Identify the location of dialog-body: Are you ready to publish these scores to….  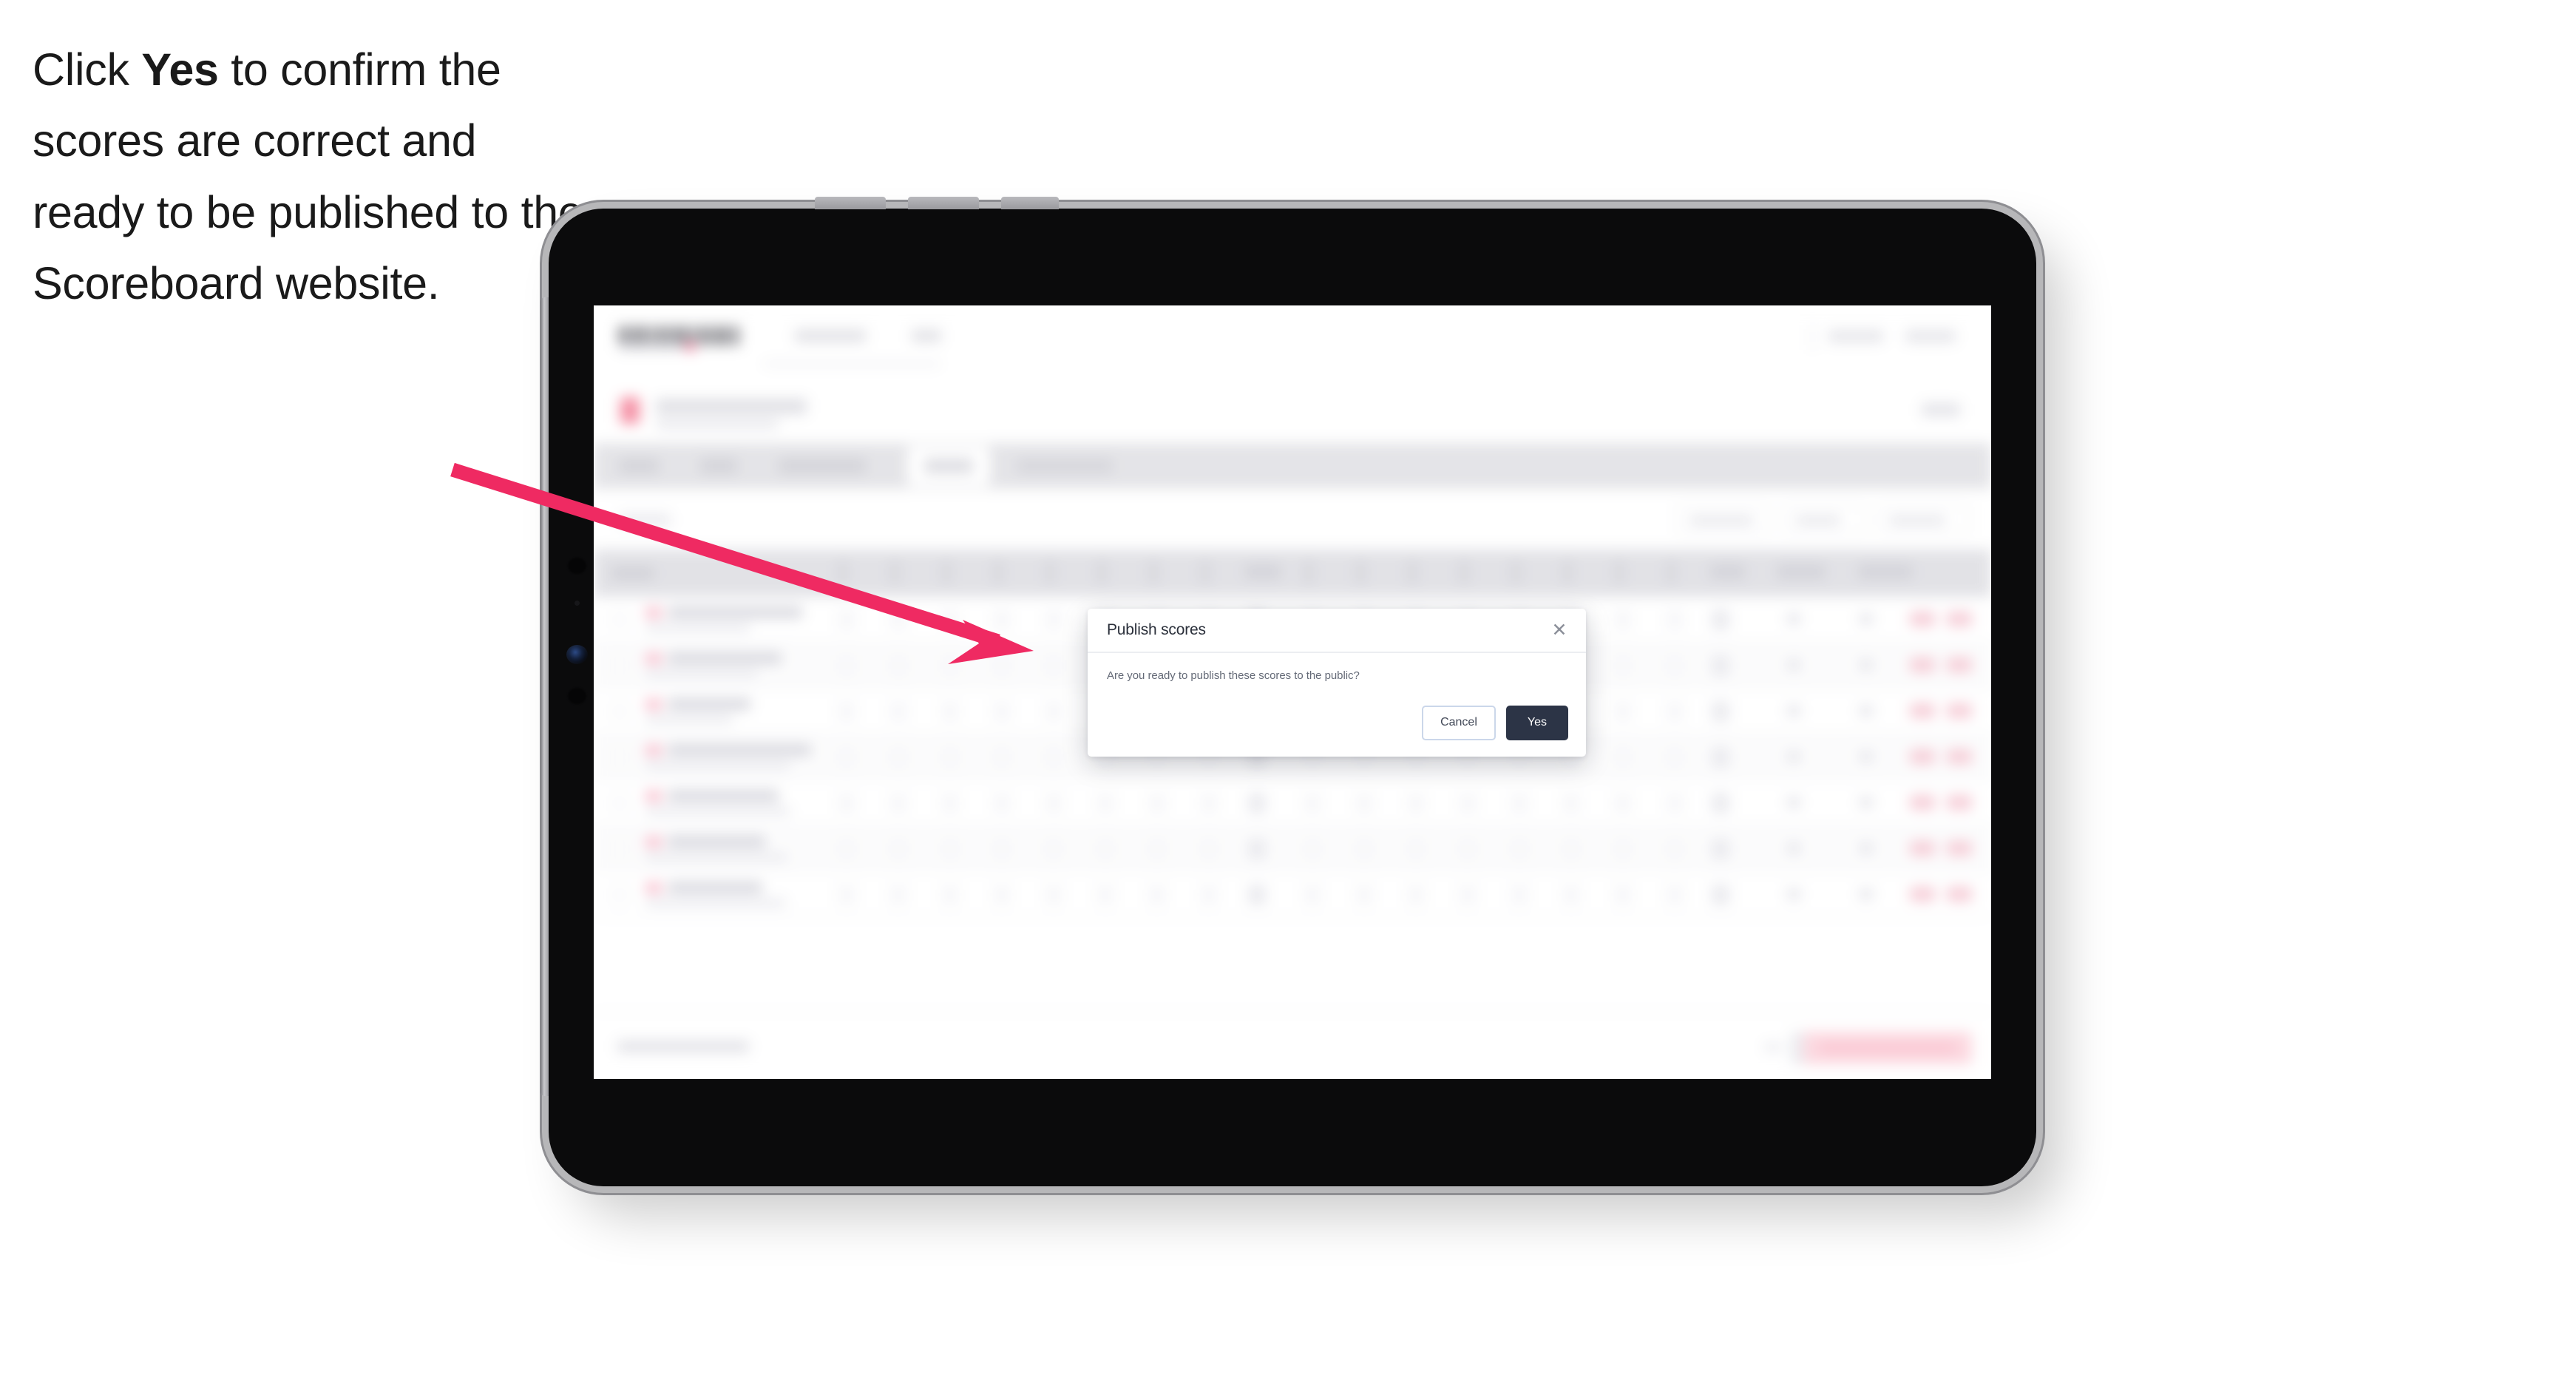
(1337, 667).